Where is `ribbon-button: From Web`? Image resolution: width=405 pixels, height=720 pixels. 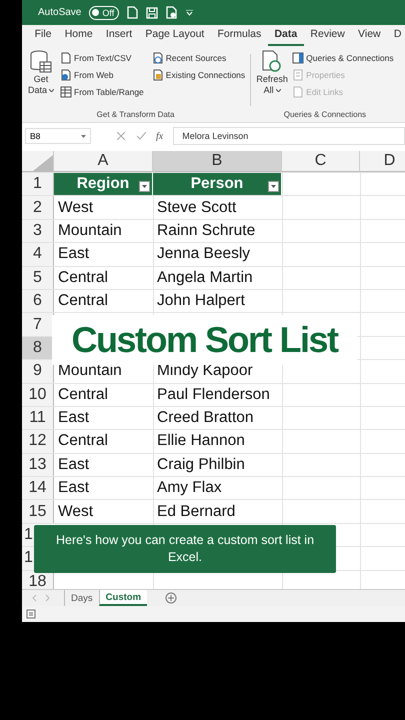
ribbon-button: From Web is located at coordinates (102, 74).